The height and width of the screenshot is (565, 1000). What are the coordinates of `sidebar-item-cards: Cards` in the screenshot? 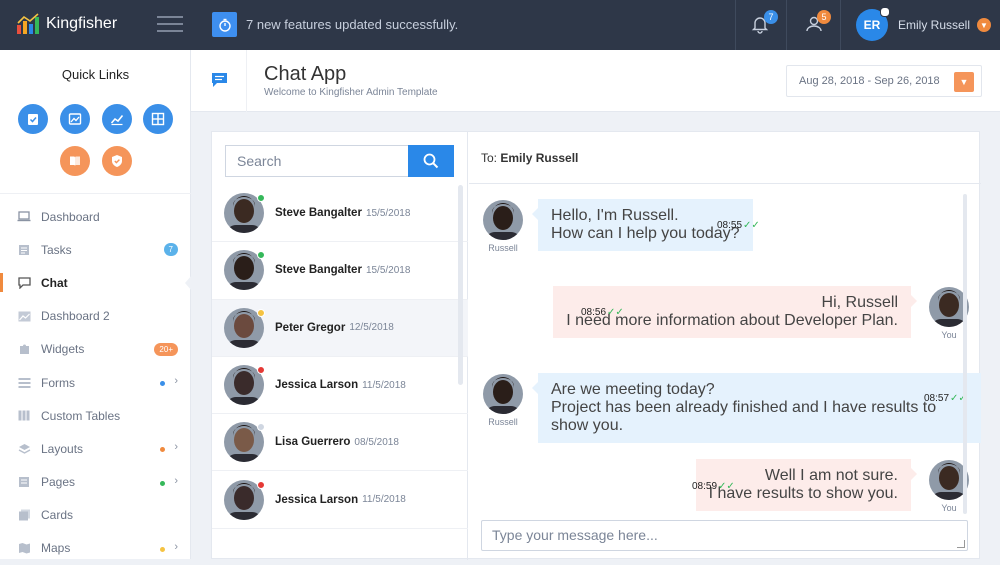 It's located at (95, 515).